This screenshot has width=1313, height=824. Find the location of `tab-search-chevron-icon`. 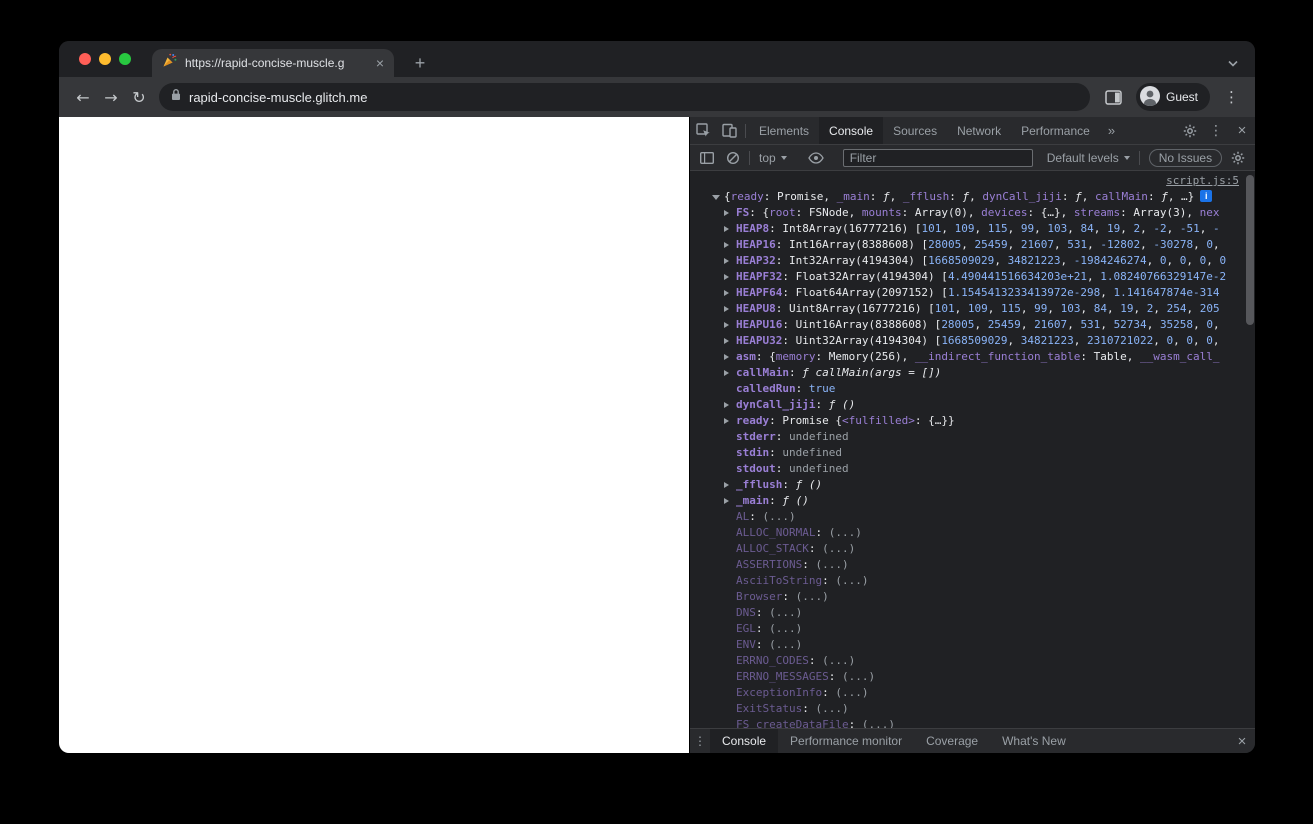

tab-search-chevron-icon is located at coordinates (1233, 64).